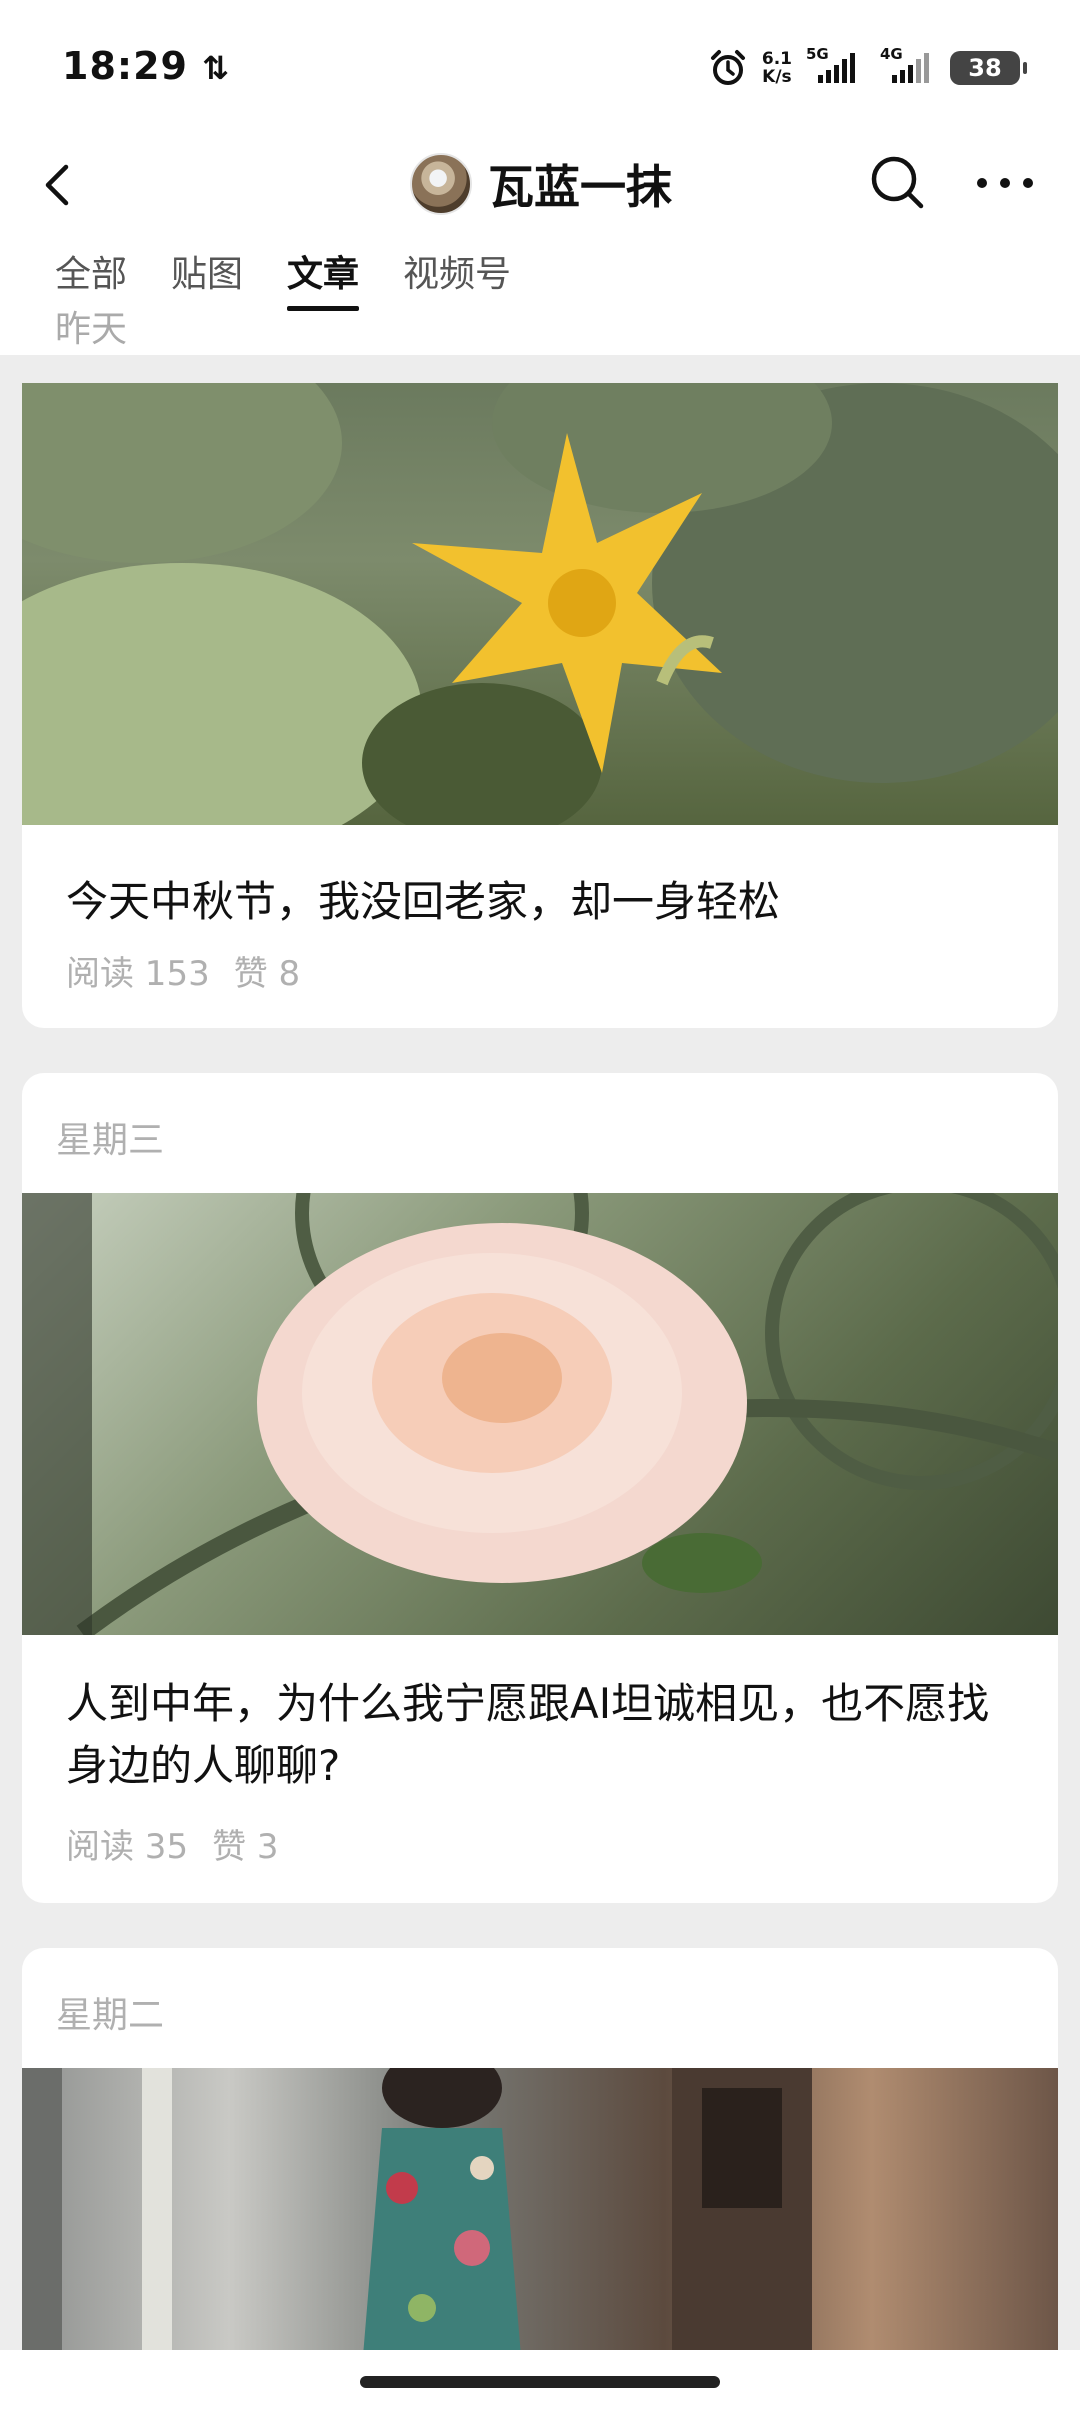 The image size is (1080, 2415). Describe the element at coordinates (245, 1847) in the screenshot. I see `like-count: 赞 3` at that location.